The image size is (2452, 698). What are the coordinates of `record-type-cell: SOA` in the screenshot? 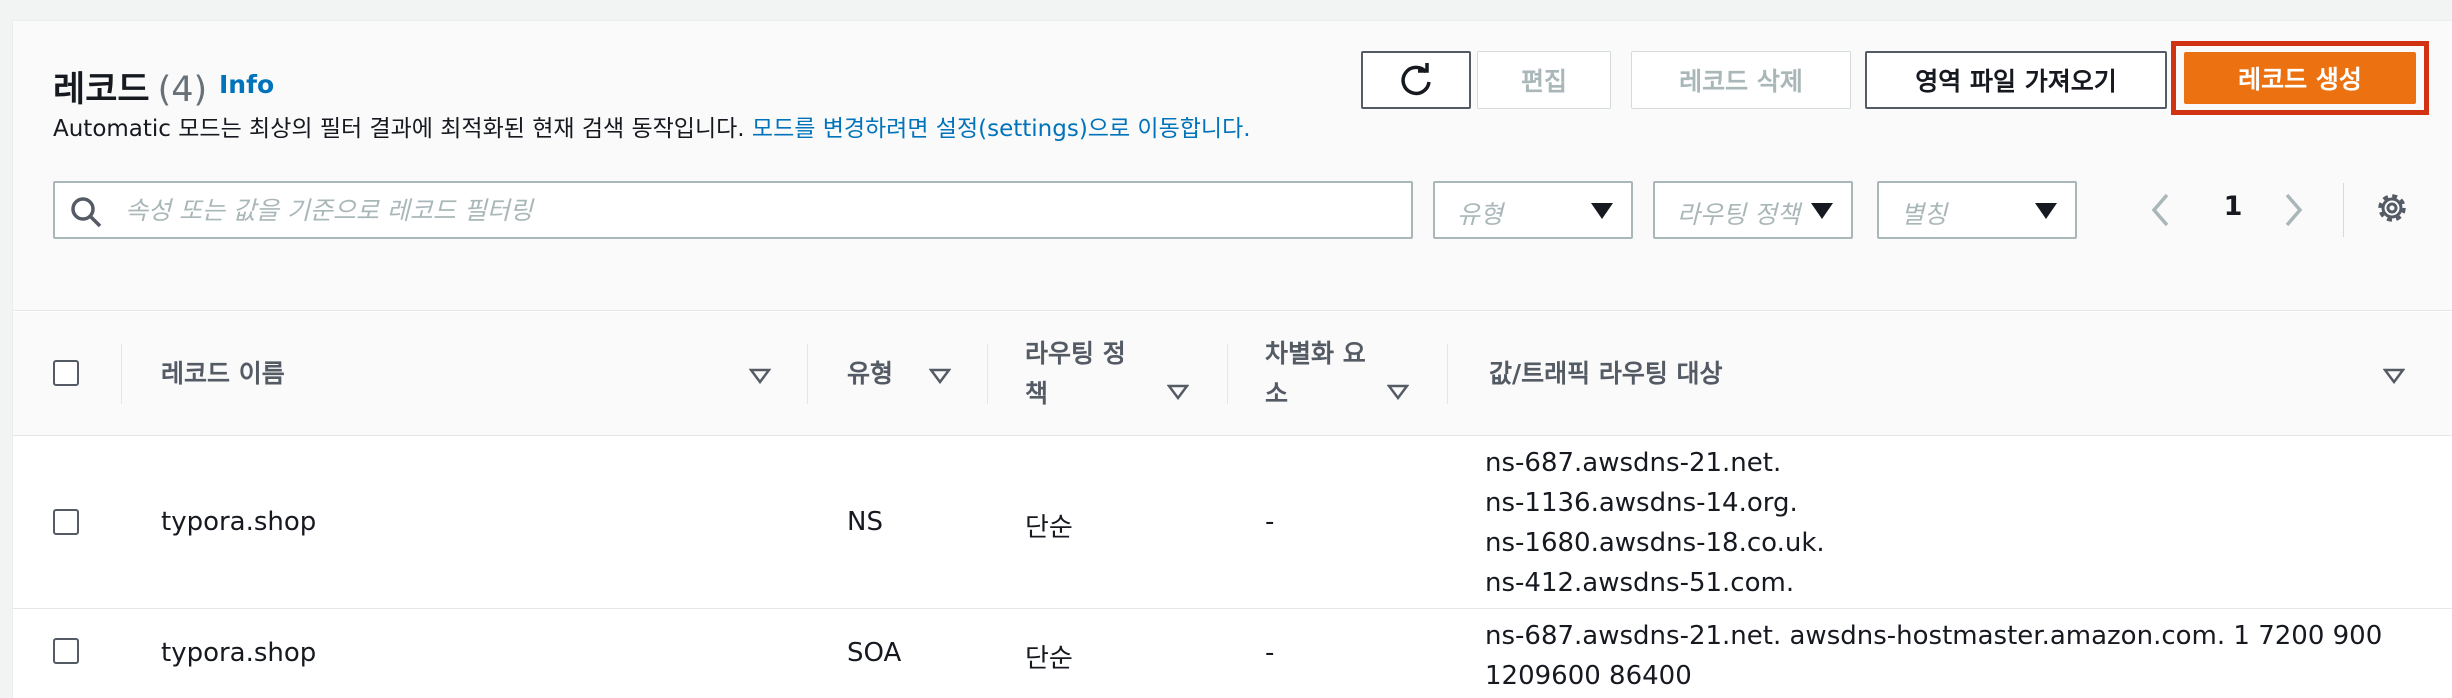 It's located at (874, 653).